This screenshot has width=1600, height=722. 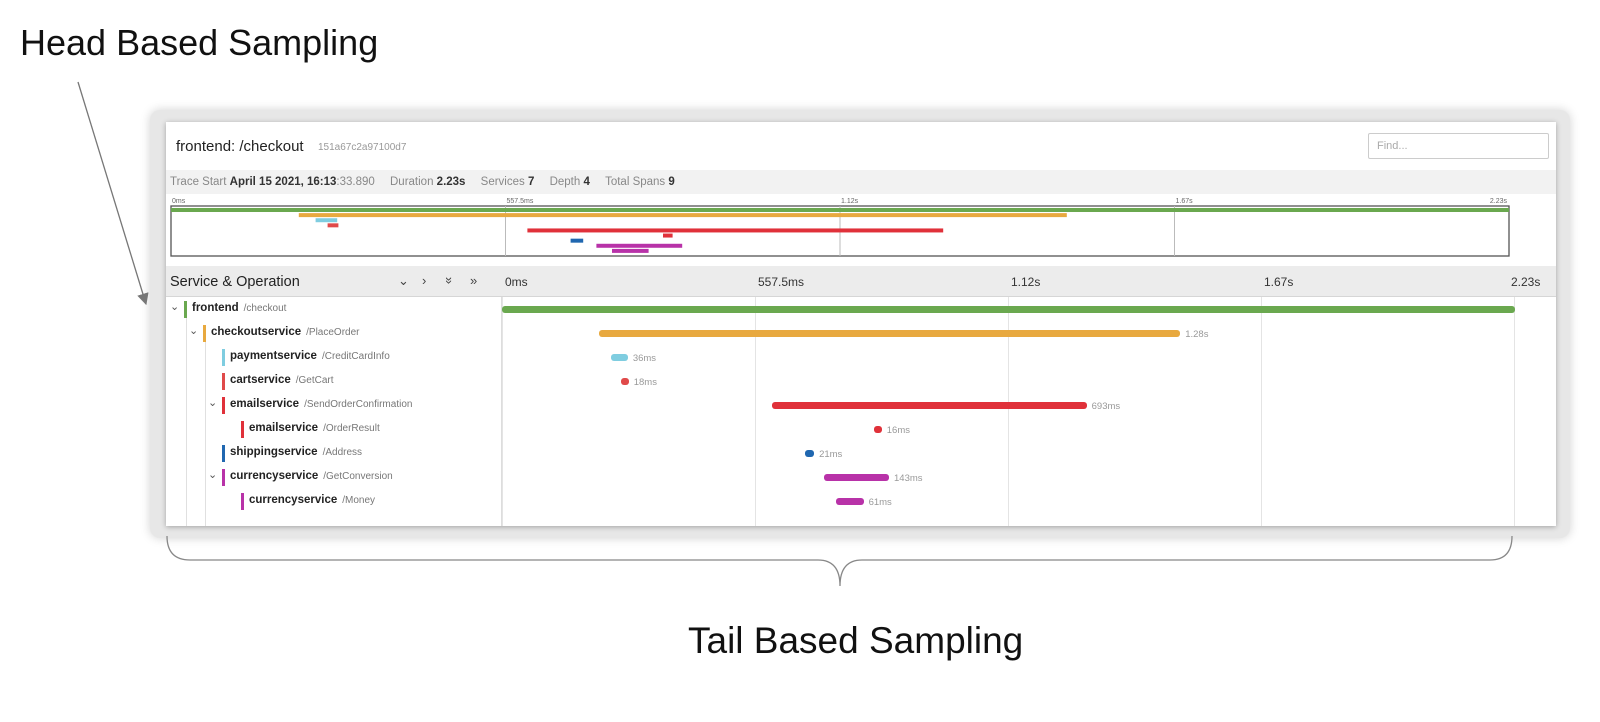 I want to click on span-row: ⌄ frontend/checkout, so click(x=861, y=309).